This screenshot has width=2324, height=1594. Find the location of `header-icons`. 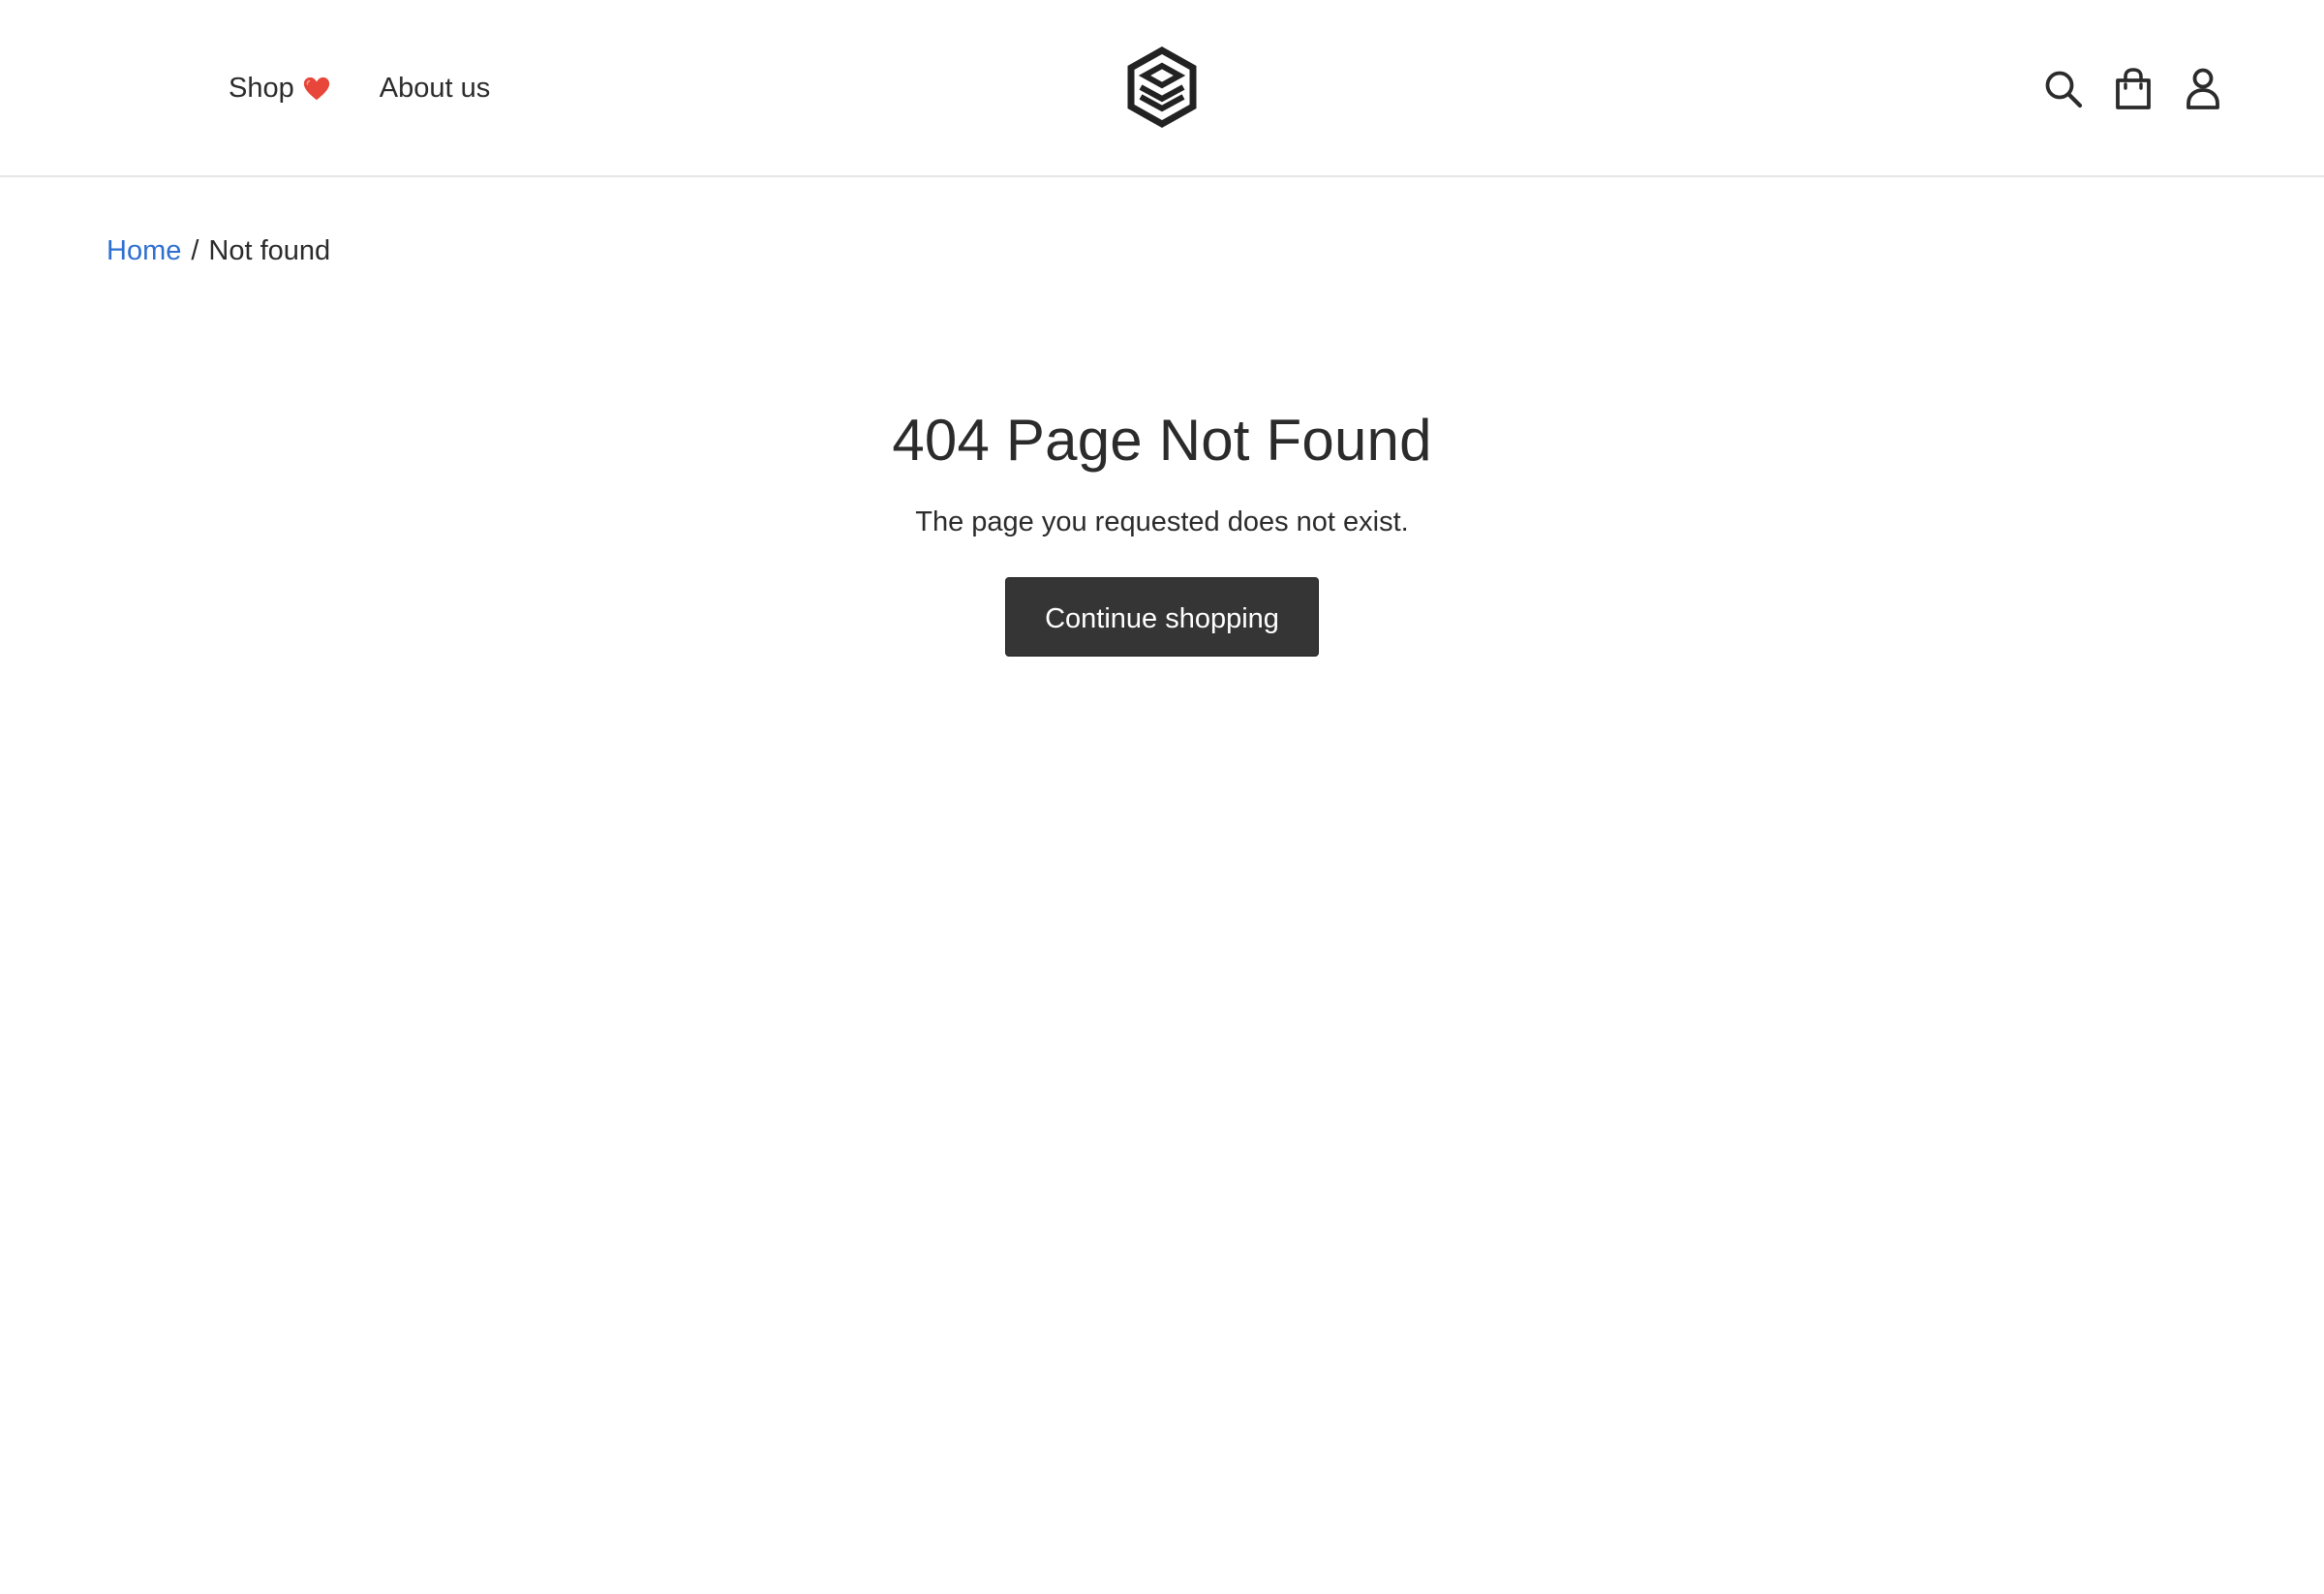

header-icons is located at coordinates (2133, 88).